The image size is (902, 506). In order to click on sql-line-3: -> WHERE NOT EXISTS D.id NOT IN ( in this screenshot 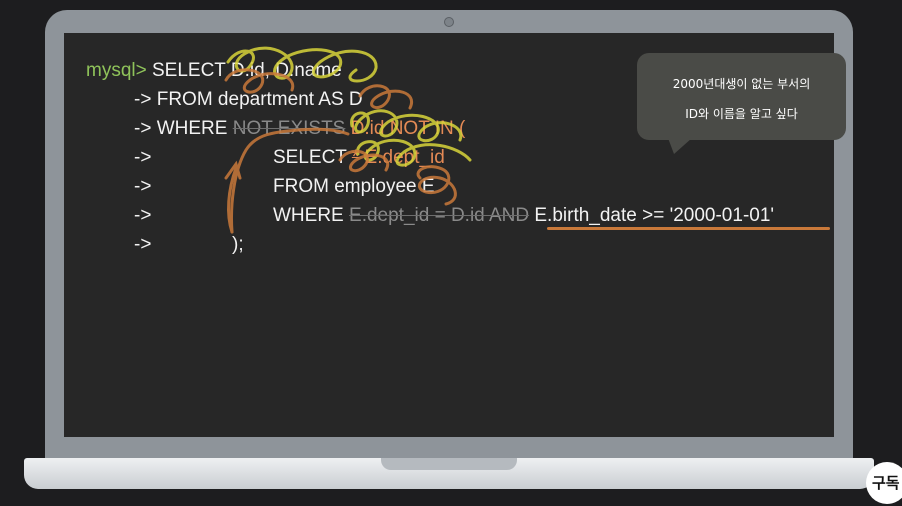, I will do `click(299, 129)`.